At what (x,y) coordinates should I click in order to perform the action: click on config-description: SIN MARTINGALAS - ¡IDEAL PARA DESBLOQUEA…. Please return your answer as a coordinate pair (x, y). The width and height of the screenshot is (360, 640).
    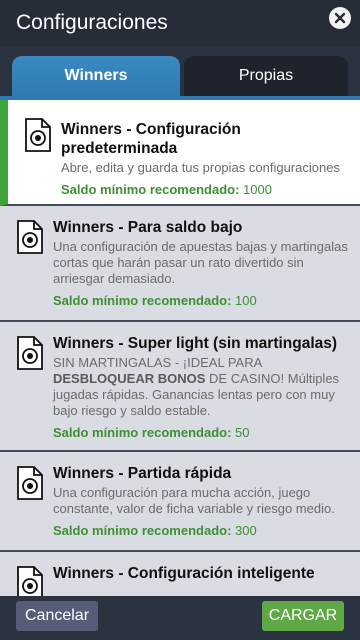
    Looking at the image, I should click on (196, 386).